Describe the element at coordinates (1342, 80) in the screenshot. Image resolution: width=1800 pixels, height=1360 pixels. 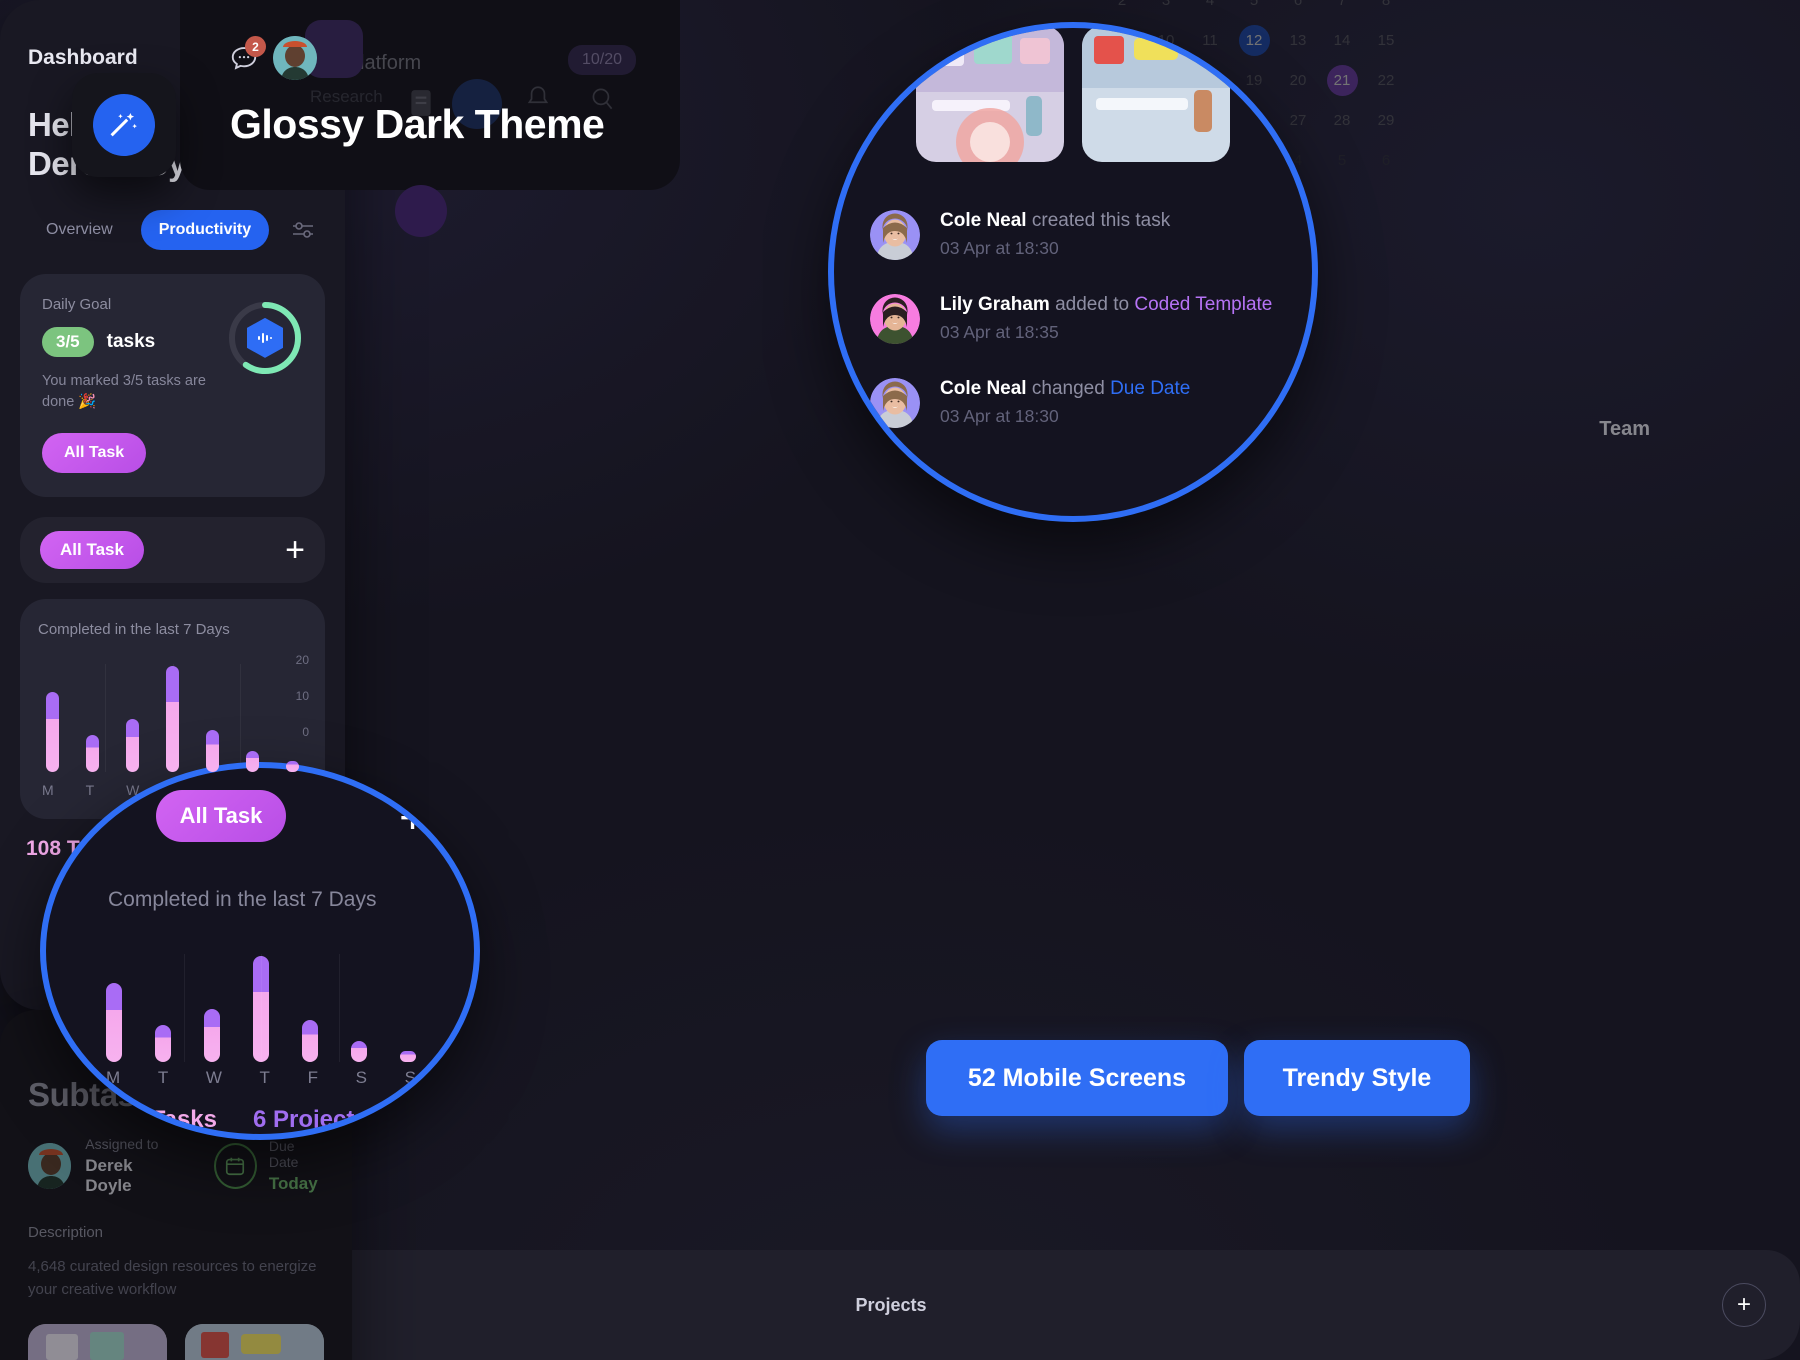
I see `calendar-day: 21` at that location.